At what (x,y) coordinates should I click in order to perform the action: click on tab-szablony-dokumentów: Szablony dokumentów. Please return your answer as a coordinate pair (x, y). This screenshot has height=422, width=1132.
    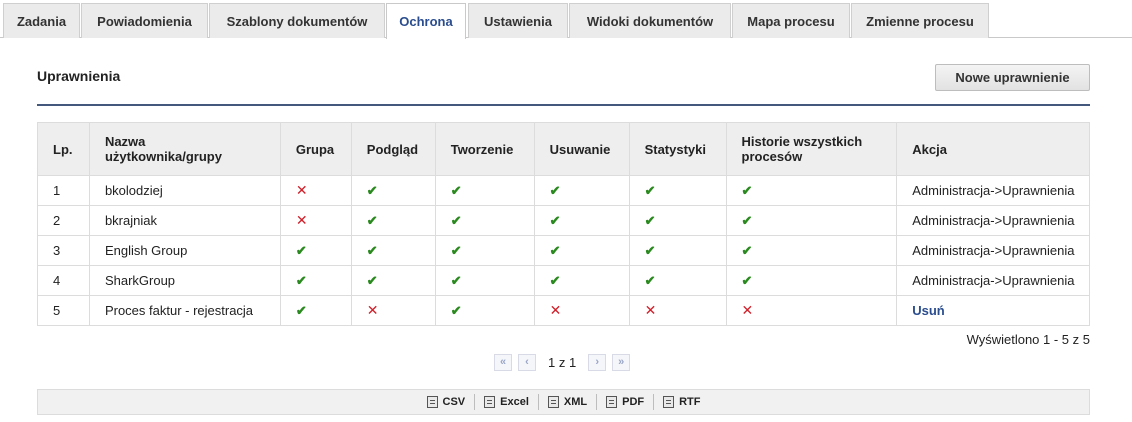
    Looking at the image, I should click on (297, 20).